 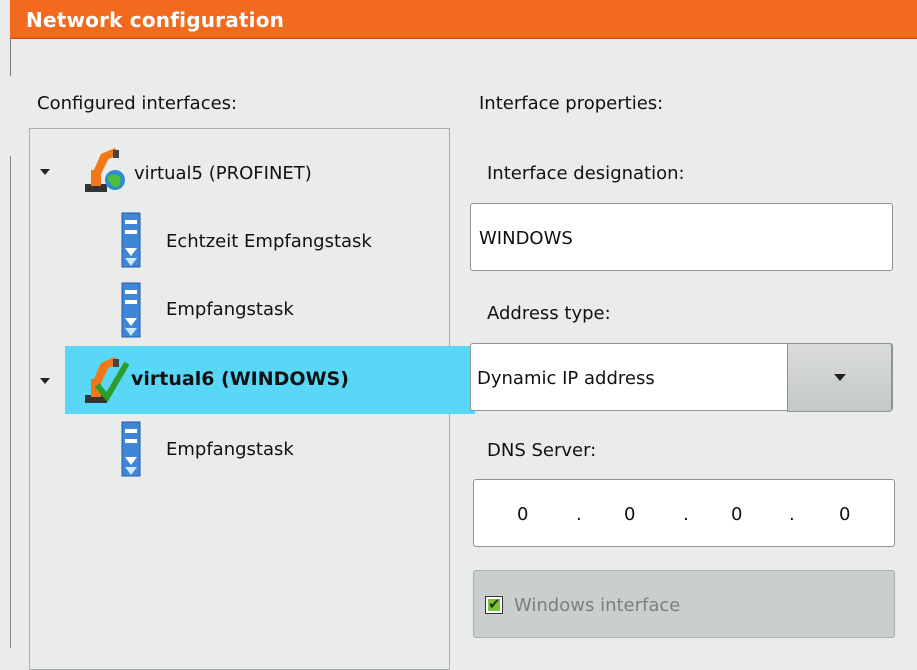 What do you see at coordinates (681, 237) in the screenshot?
I see `interface-designation-input: WINDOWS` at bounding box center [681, 237].